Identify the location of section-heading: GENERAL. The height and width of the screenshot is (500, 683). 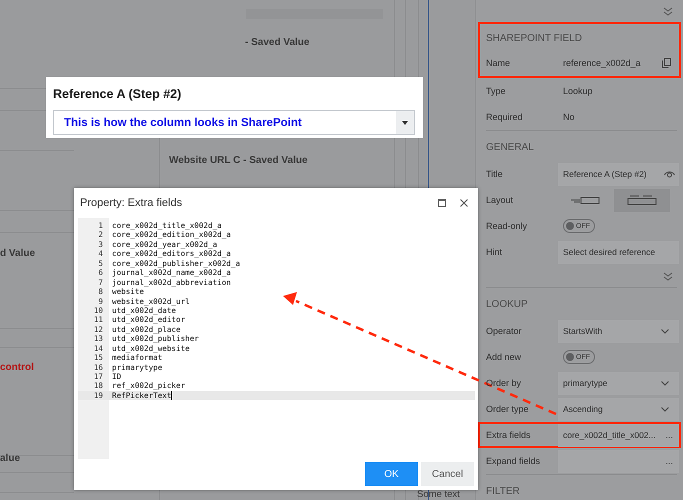
(510, 148).